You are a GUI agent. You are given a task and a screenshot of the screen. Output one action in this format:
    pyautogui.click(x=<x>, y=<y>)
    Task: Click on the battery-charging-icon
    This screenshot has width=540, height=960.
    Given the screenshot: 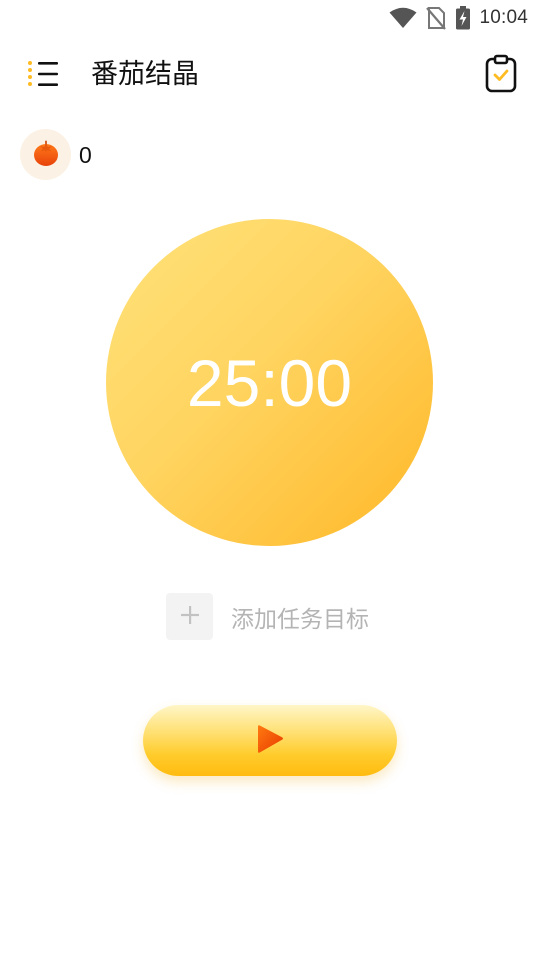 What is the action you would take?
    pyautogui.click(x=463, y=18)
    